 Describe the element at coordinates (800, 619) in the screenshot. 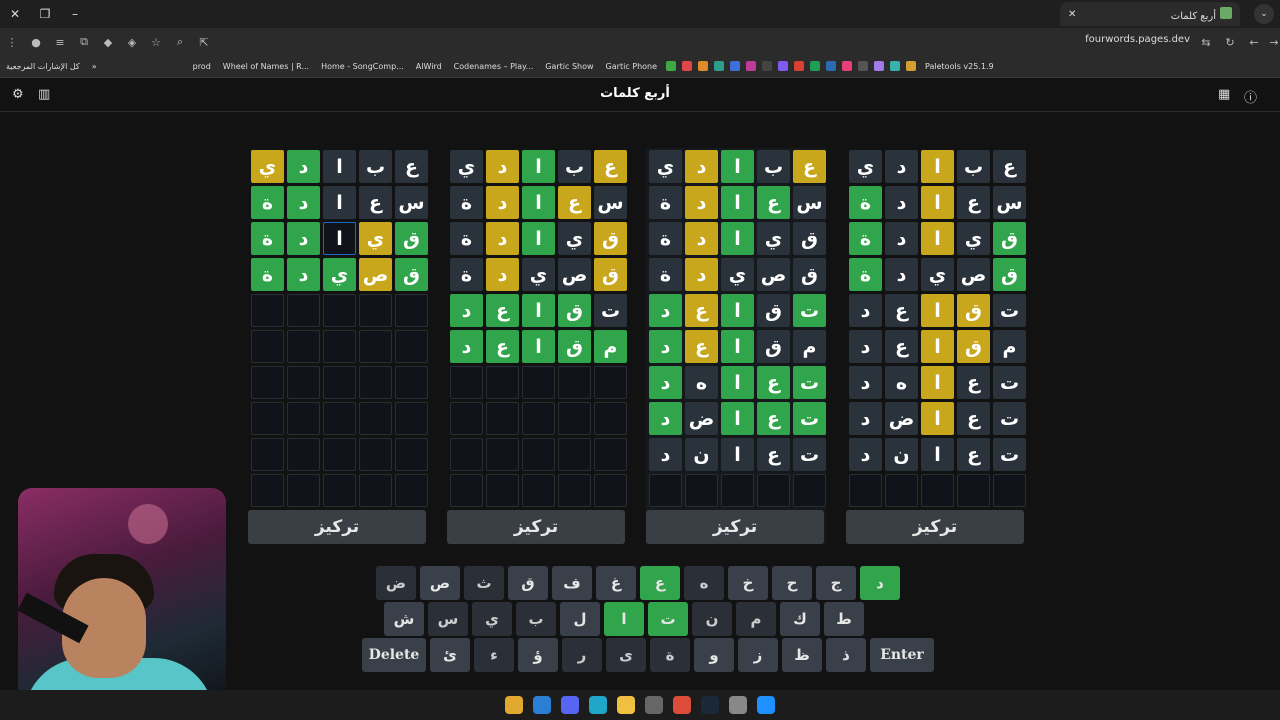

I see `letter-key: ك` at that location.